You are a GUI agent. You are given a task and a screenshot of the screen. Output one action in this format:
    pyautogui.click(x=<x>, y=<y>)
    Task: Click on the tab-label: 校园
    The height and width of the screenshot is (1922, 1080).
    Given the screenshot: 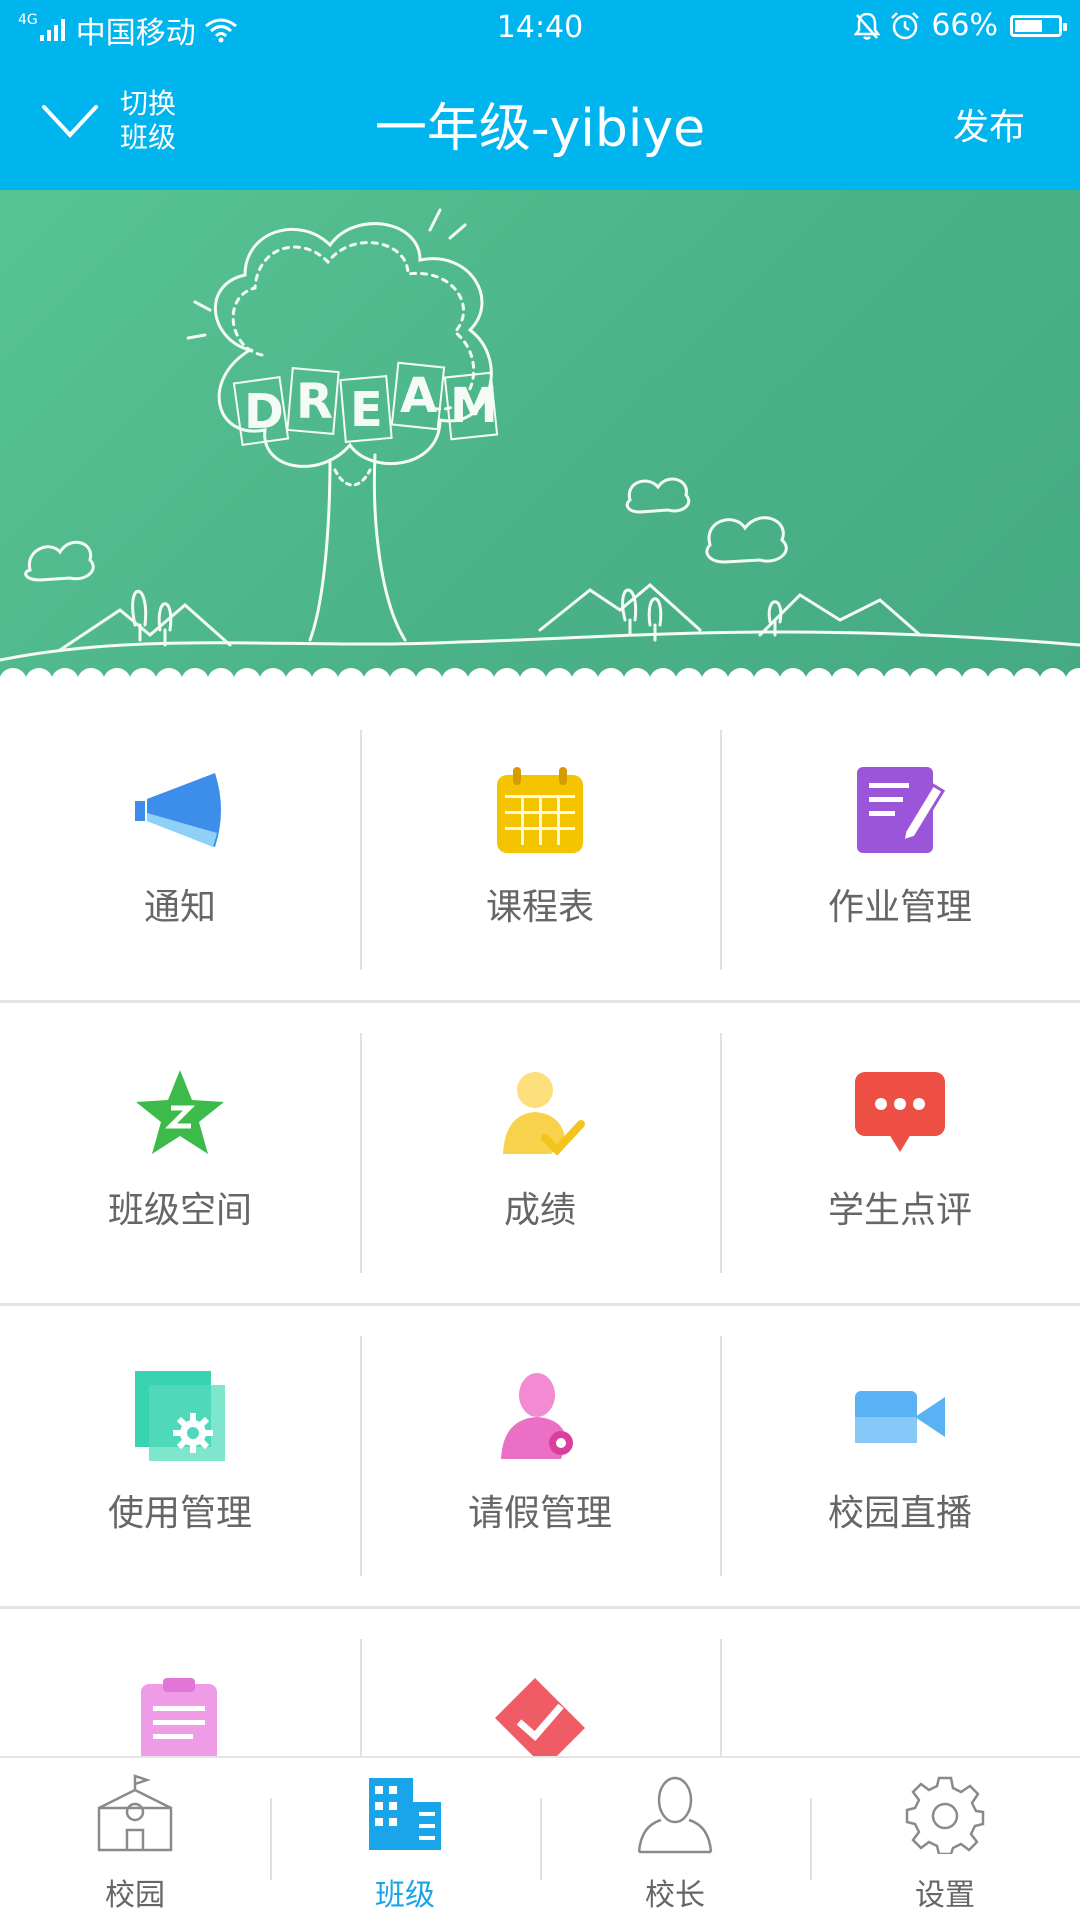 What is the action you would take?
    pyautogui.click(x=135, y=1895)
    